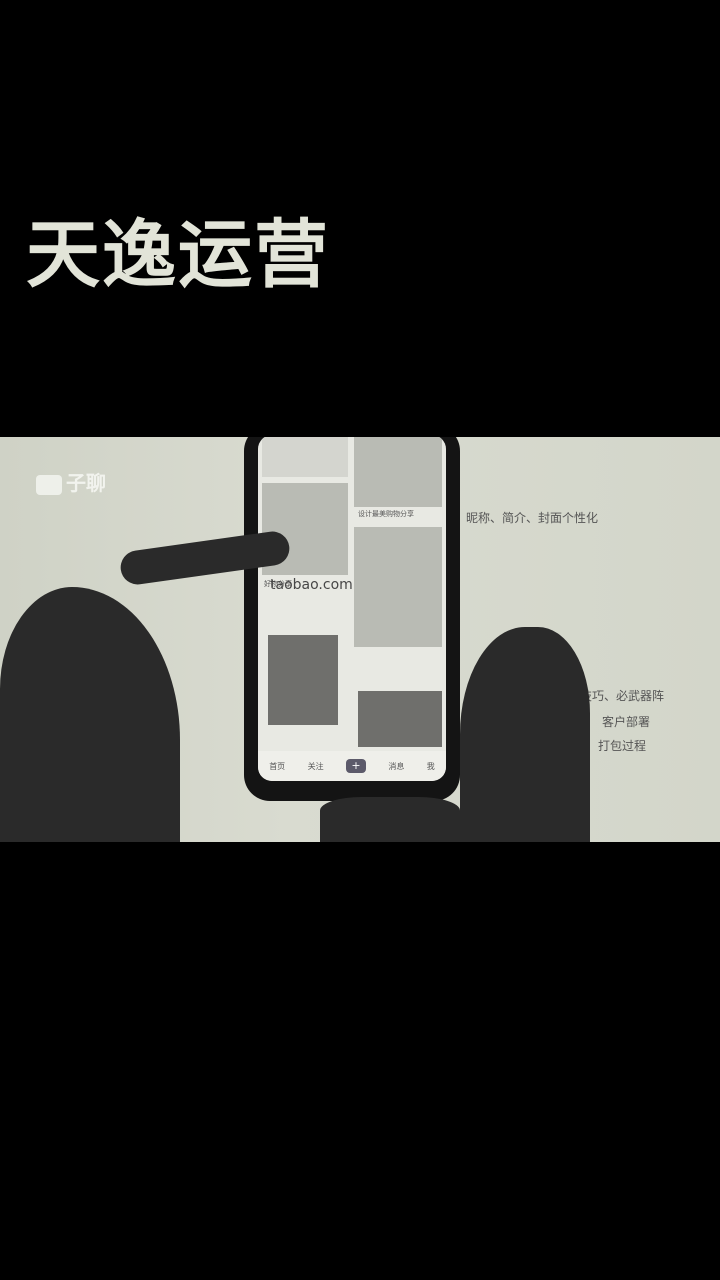  What do you see at coordinates (390, 819) in the screenshot?
I see `holding-hand-base` at bounding box center [390, 819].